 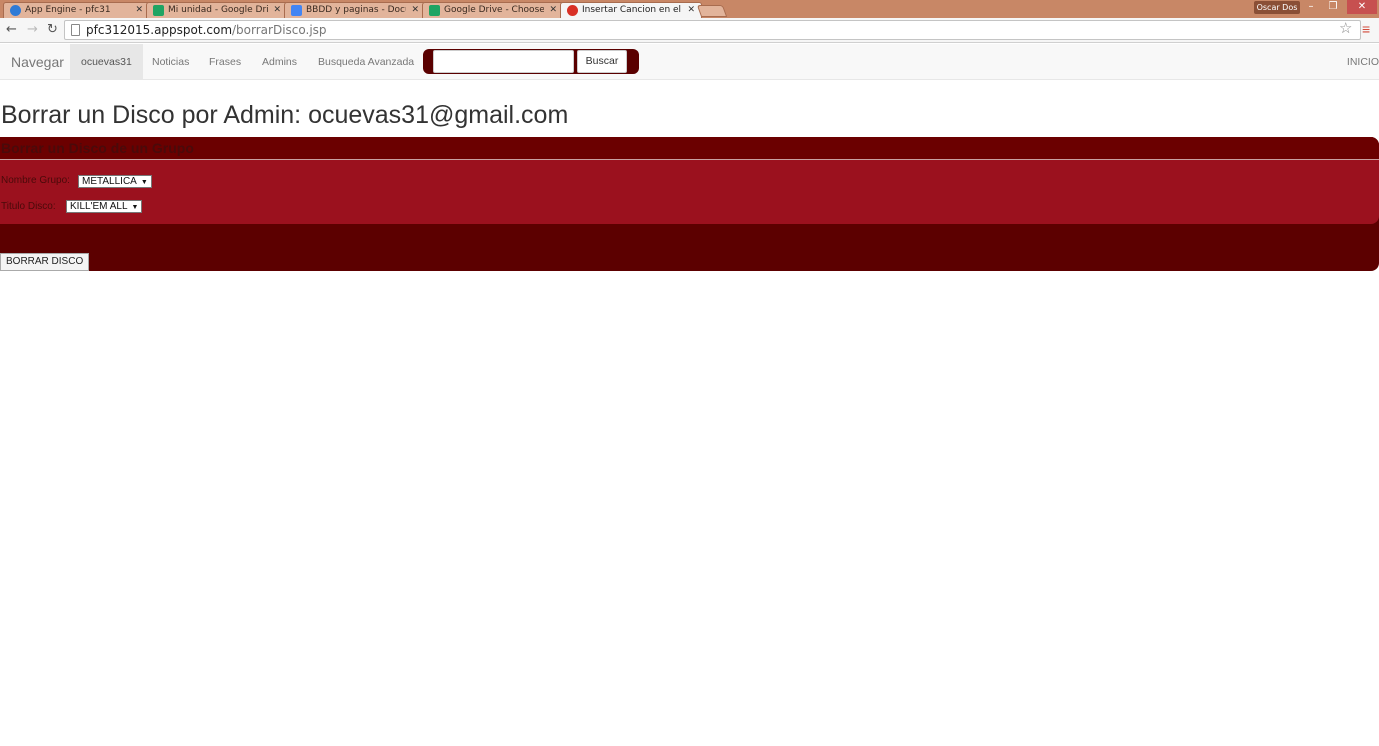 I want to click on tab-title: Google Drive - Choose A, so click(x=494, y=10).